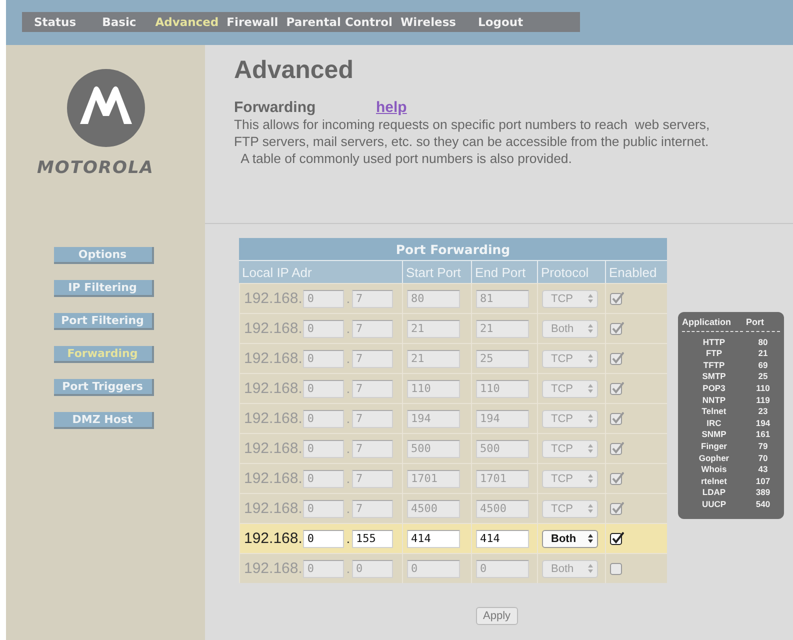 The image size is (793, 640). What do you see at coordinates (571, 271) in the screenshot?
I see `column-header: Protocol` at bounding box center [571, 271].